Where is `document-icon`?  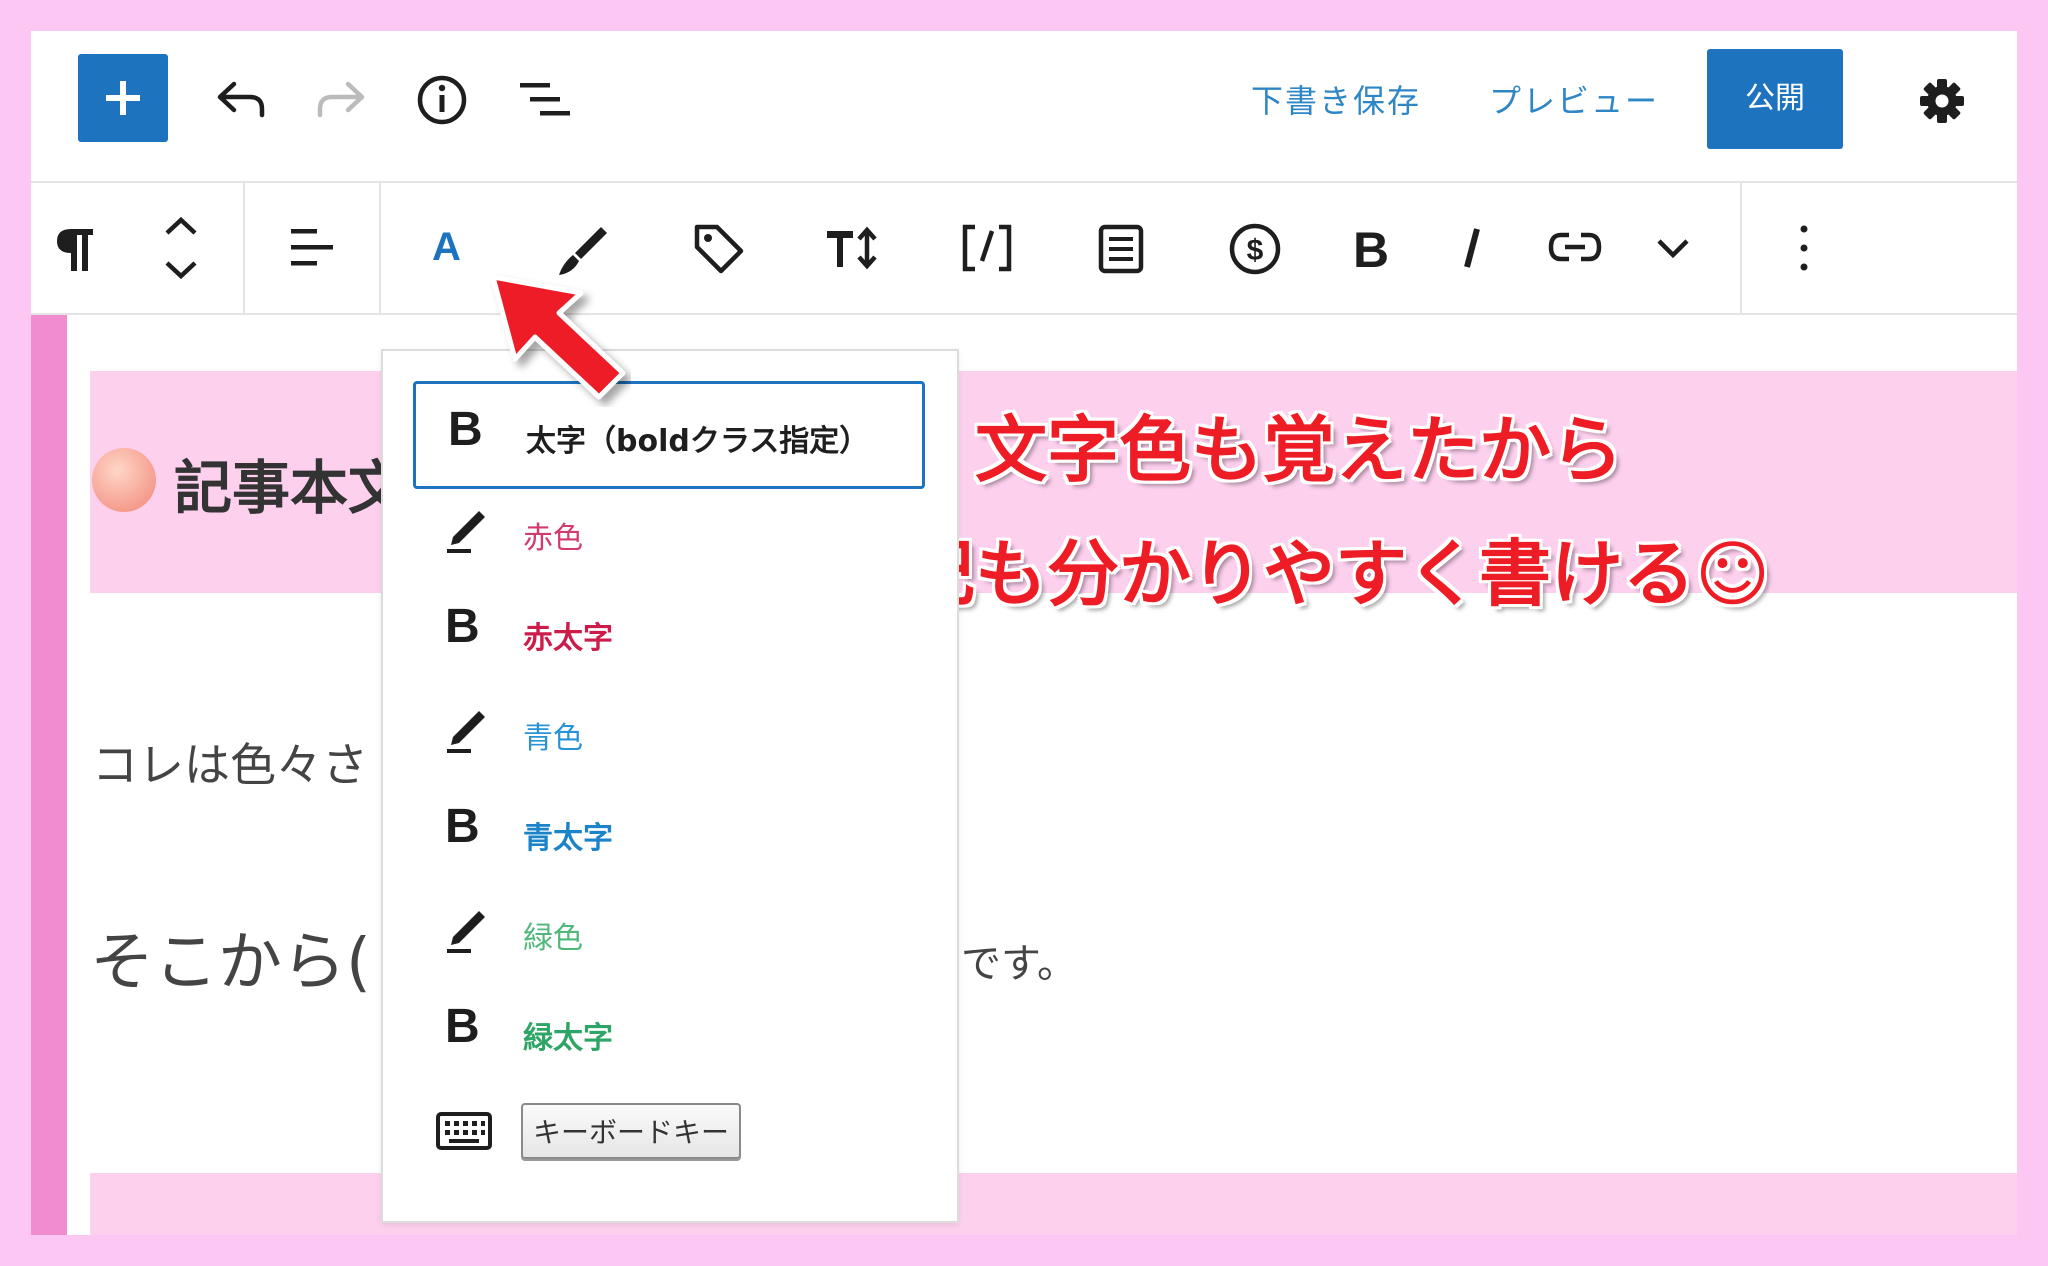 document-icon is located at coordinates (1121, 249).